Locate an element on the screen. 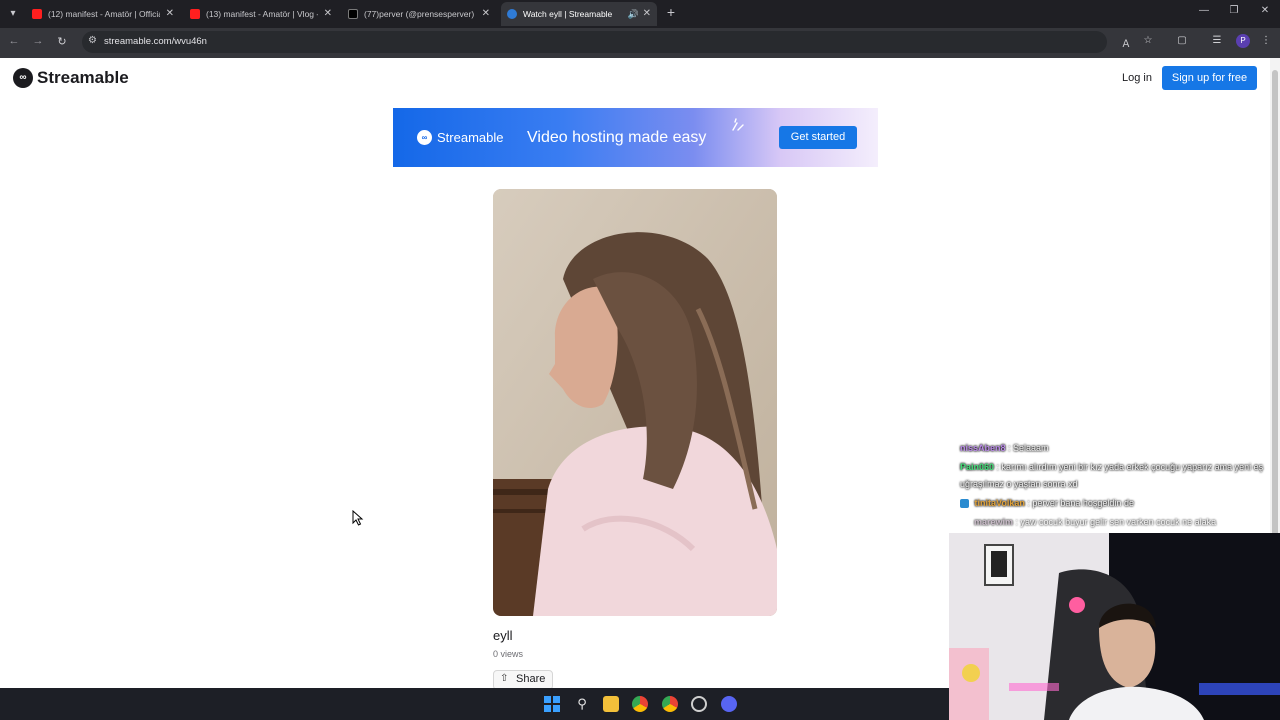 This screenshot has height=720, width=1280. file-explorer-icon is located at coordinates (611, 704).